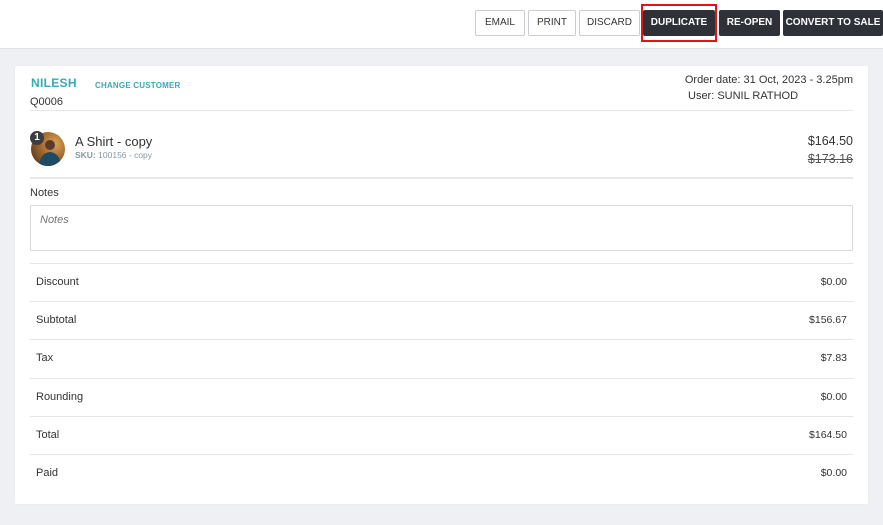  I want to click on summary-label: Subtotal, so click(56, 320).